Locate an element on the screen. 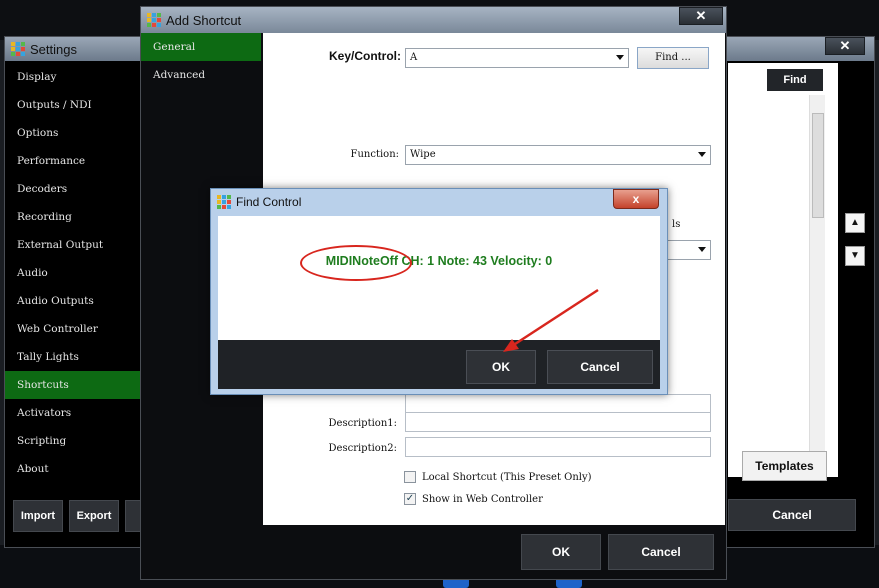  move-down-button: ▼ is located at coordinates (855, 256).